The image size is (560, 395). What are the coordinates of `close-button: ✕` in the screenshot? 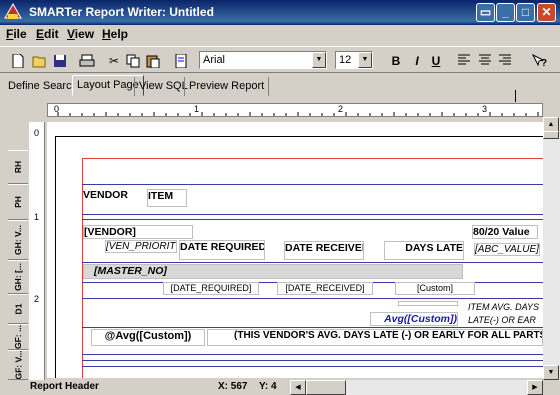 It's located at (546, 12).